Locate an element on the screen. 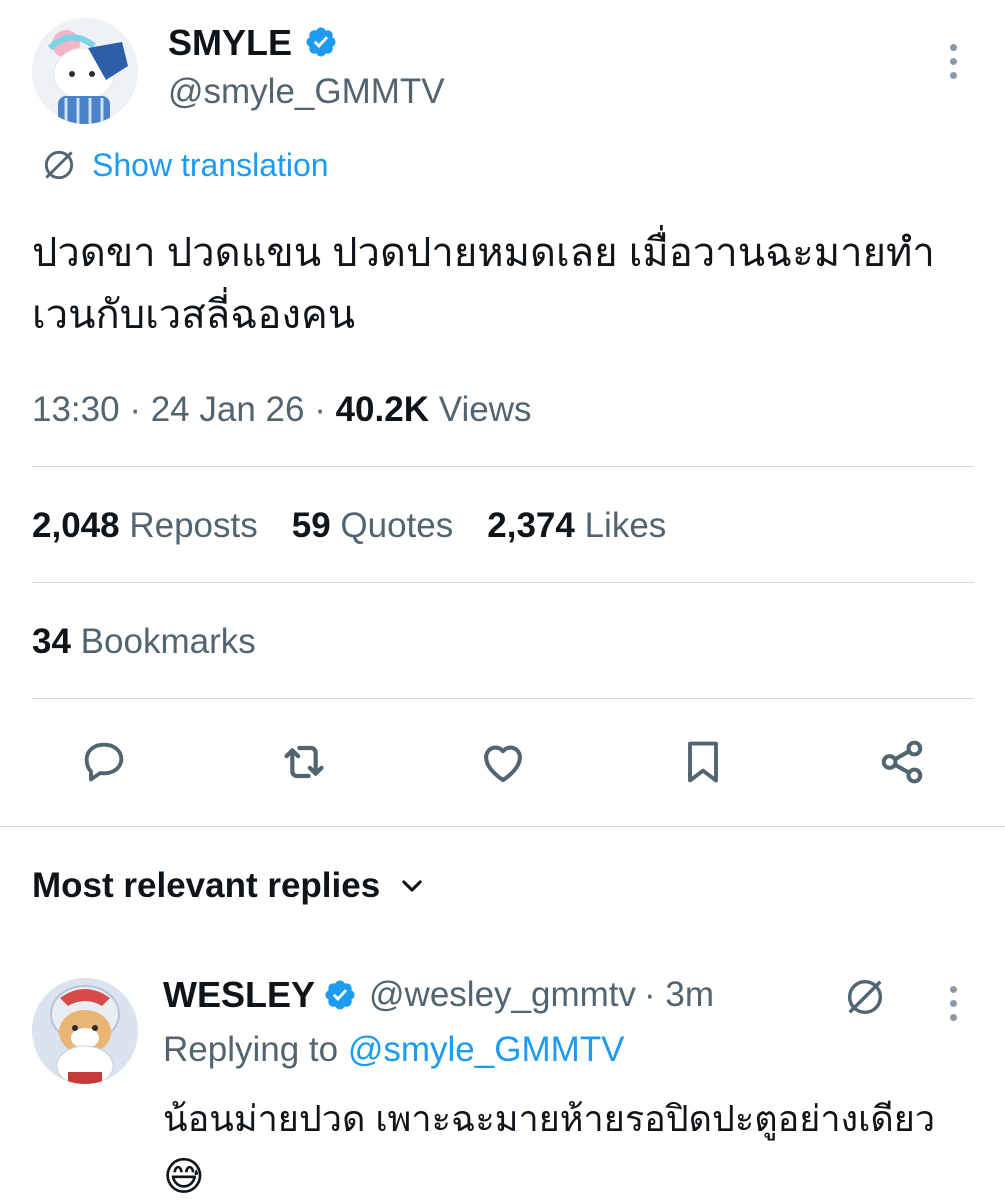 This screenshot has height=1200, width=1005. bookmarks-stat: 34 Bookmarks is located at coordinates (144, 642).